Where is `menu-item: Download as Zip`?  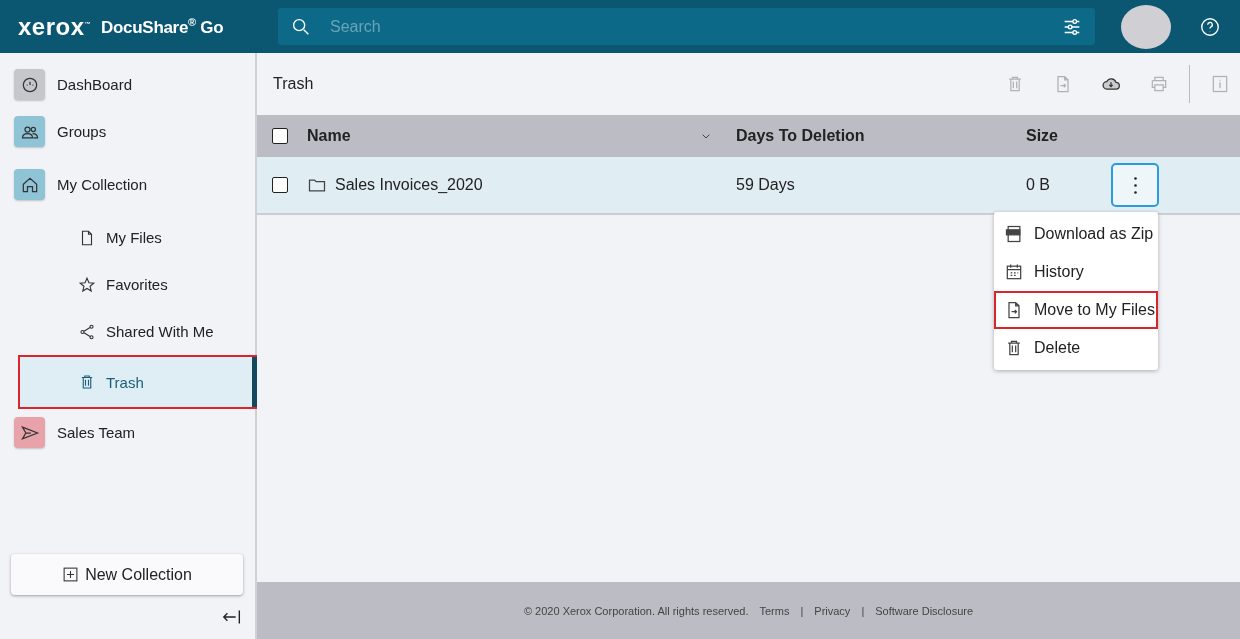 menu-item: Download as Zip is located at coordinates (1076, 234).